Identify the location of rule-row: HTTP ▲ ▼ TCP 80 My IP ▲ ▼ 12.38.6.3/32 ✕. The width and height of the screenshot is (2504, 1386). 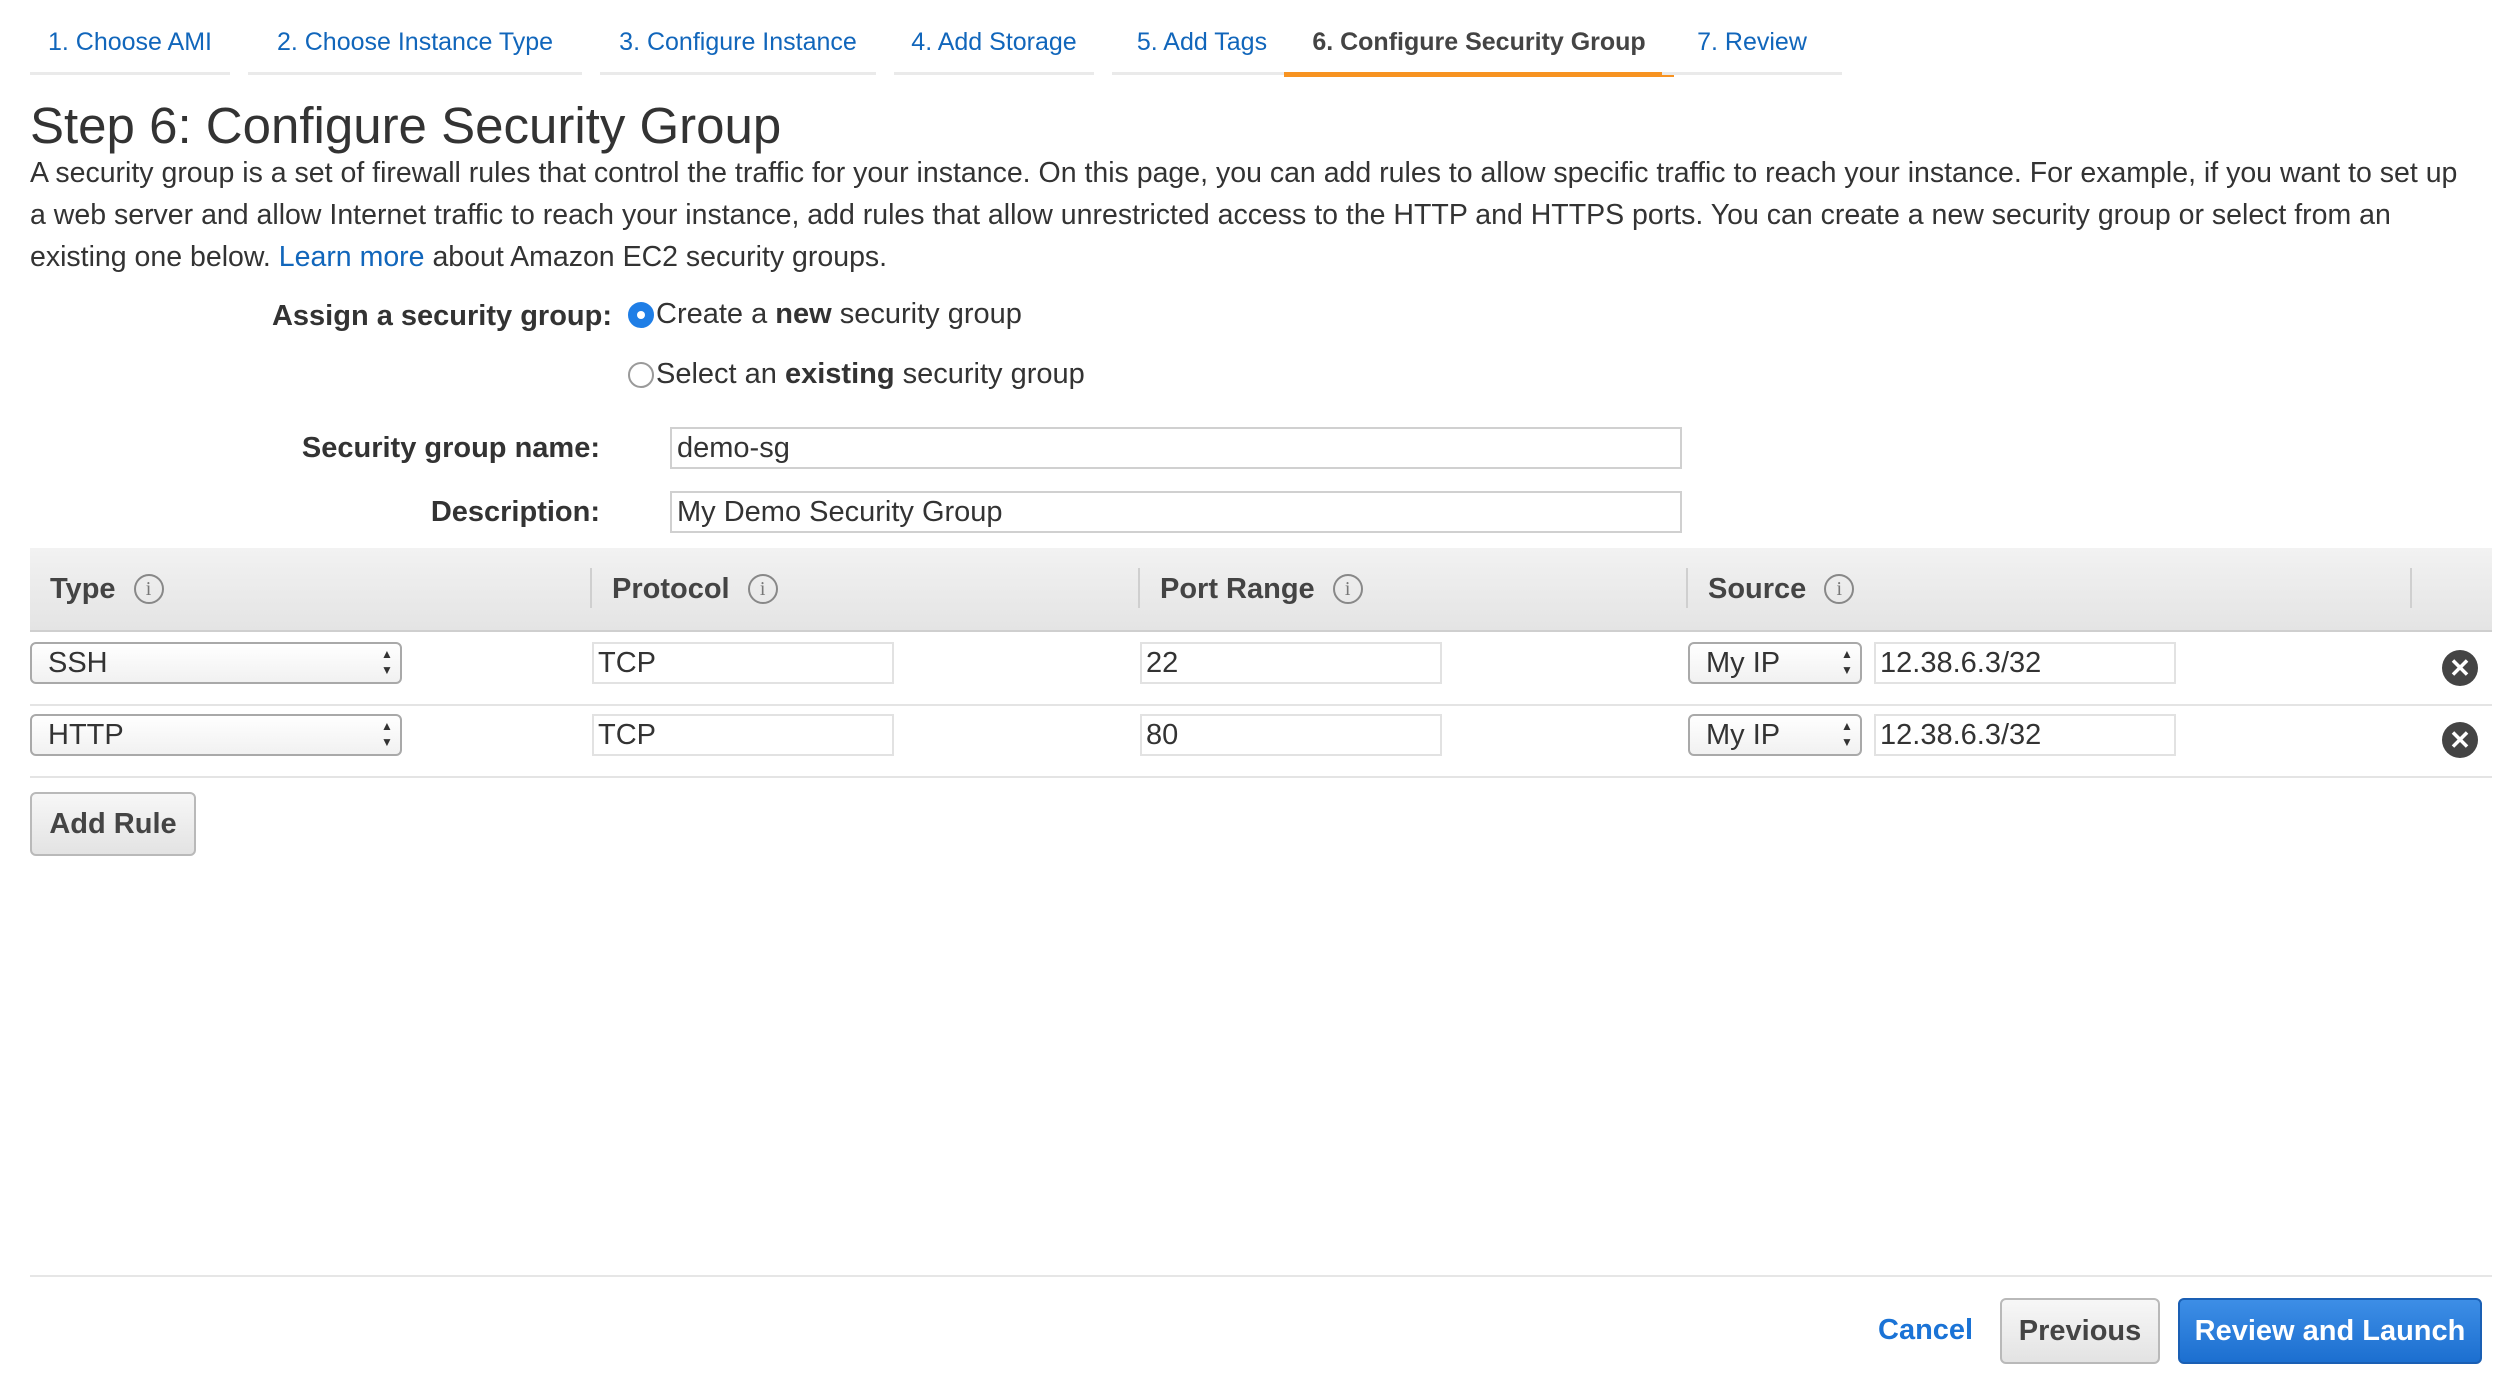
(1261, 741).